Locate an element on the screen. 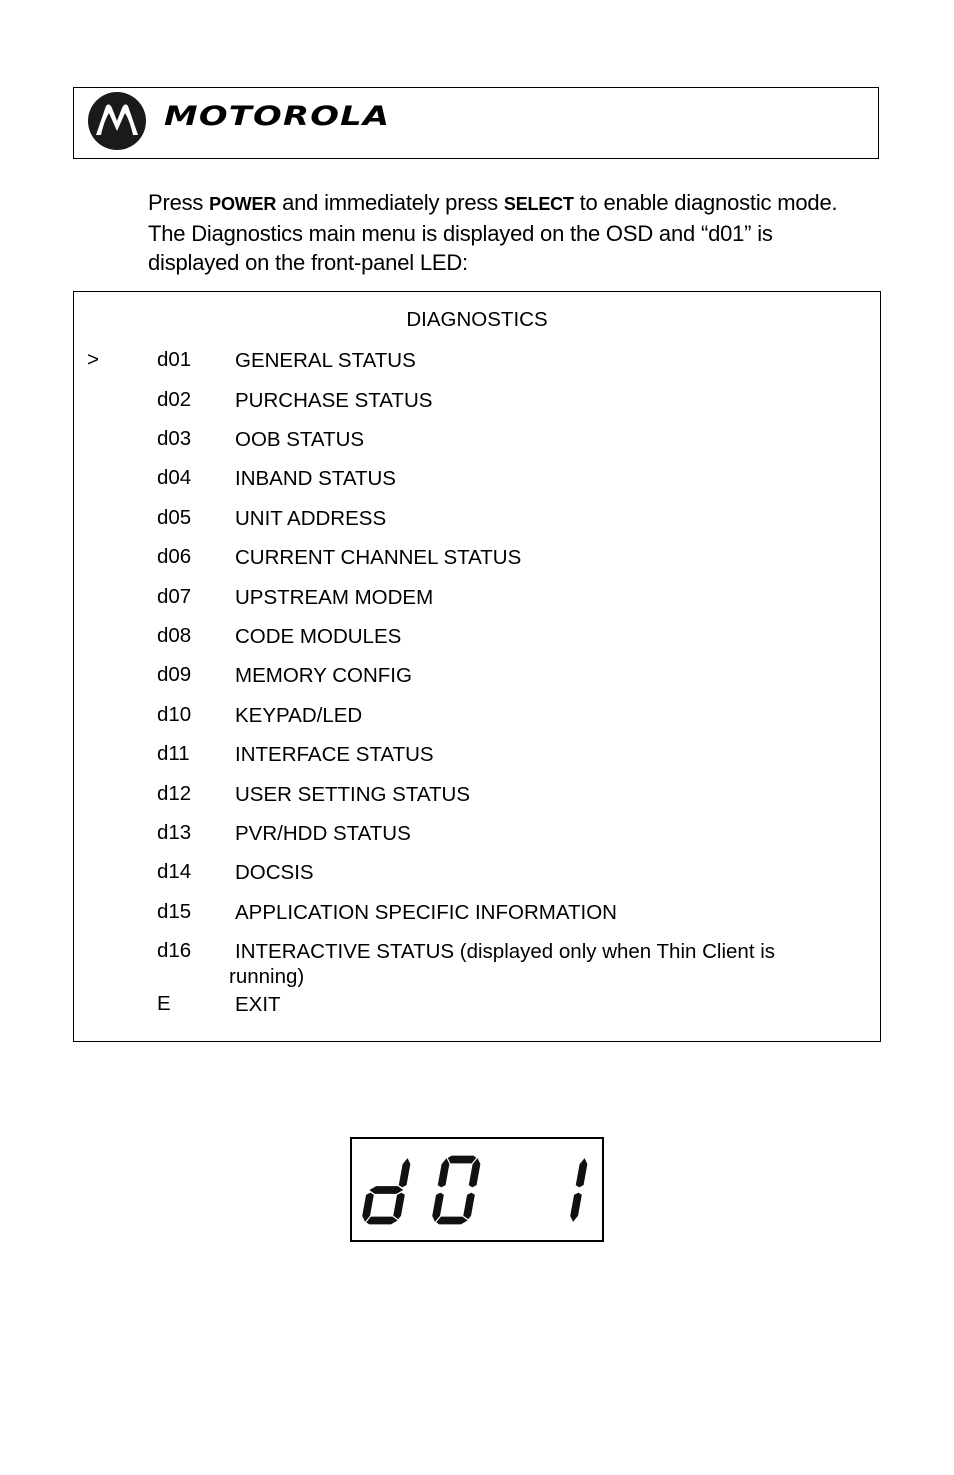 The height and width of the screenshot is (1475, 954). power-key-label: POWER is located at coordinates (243, 204).